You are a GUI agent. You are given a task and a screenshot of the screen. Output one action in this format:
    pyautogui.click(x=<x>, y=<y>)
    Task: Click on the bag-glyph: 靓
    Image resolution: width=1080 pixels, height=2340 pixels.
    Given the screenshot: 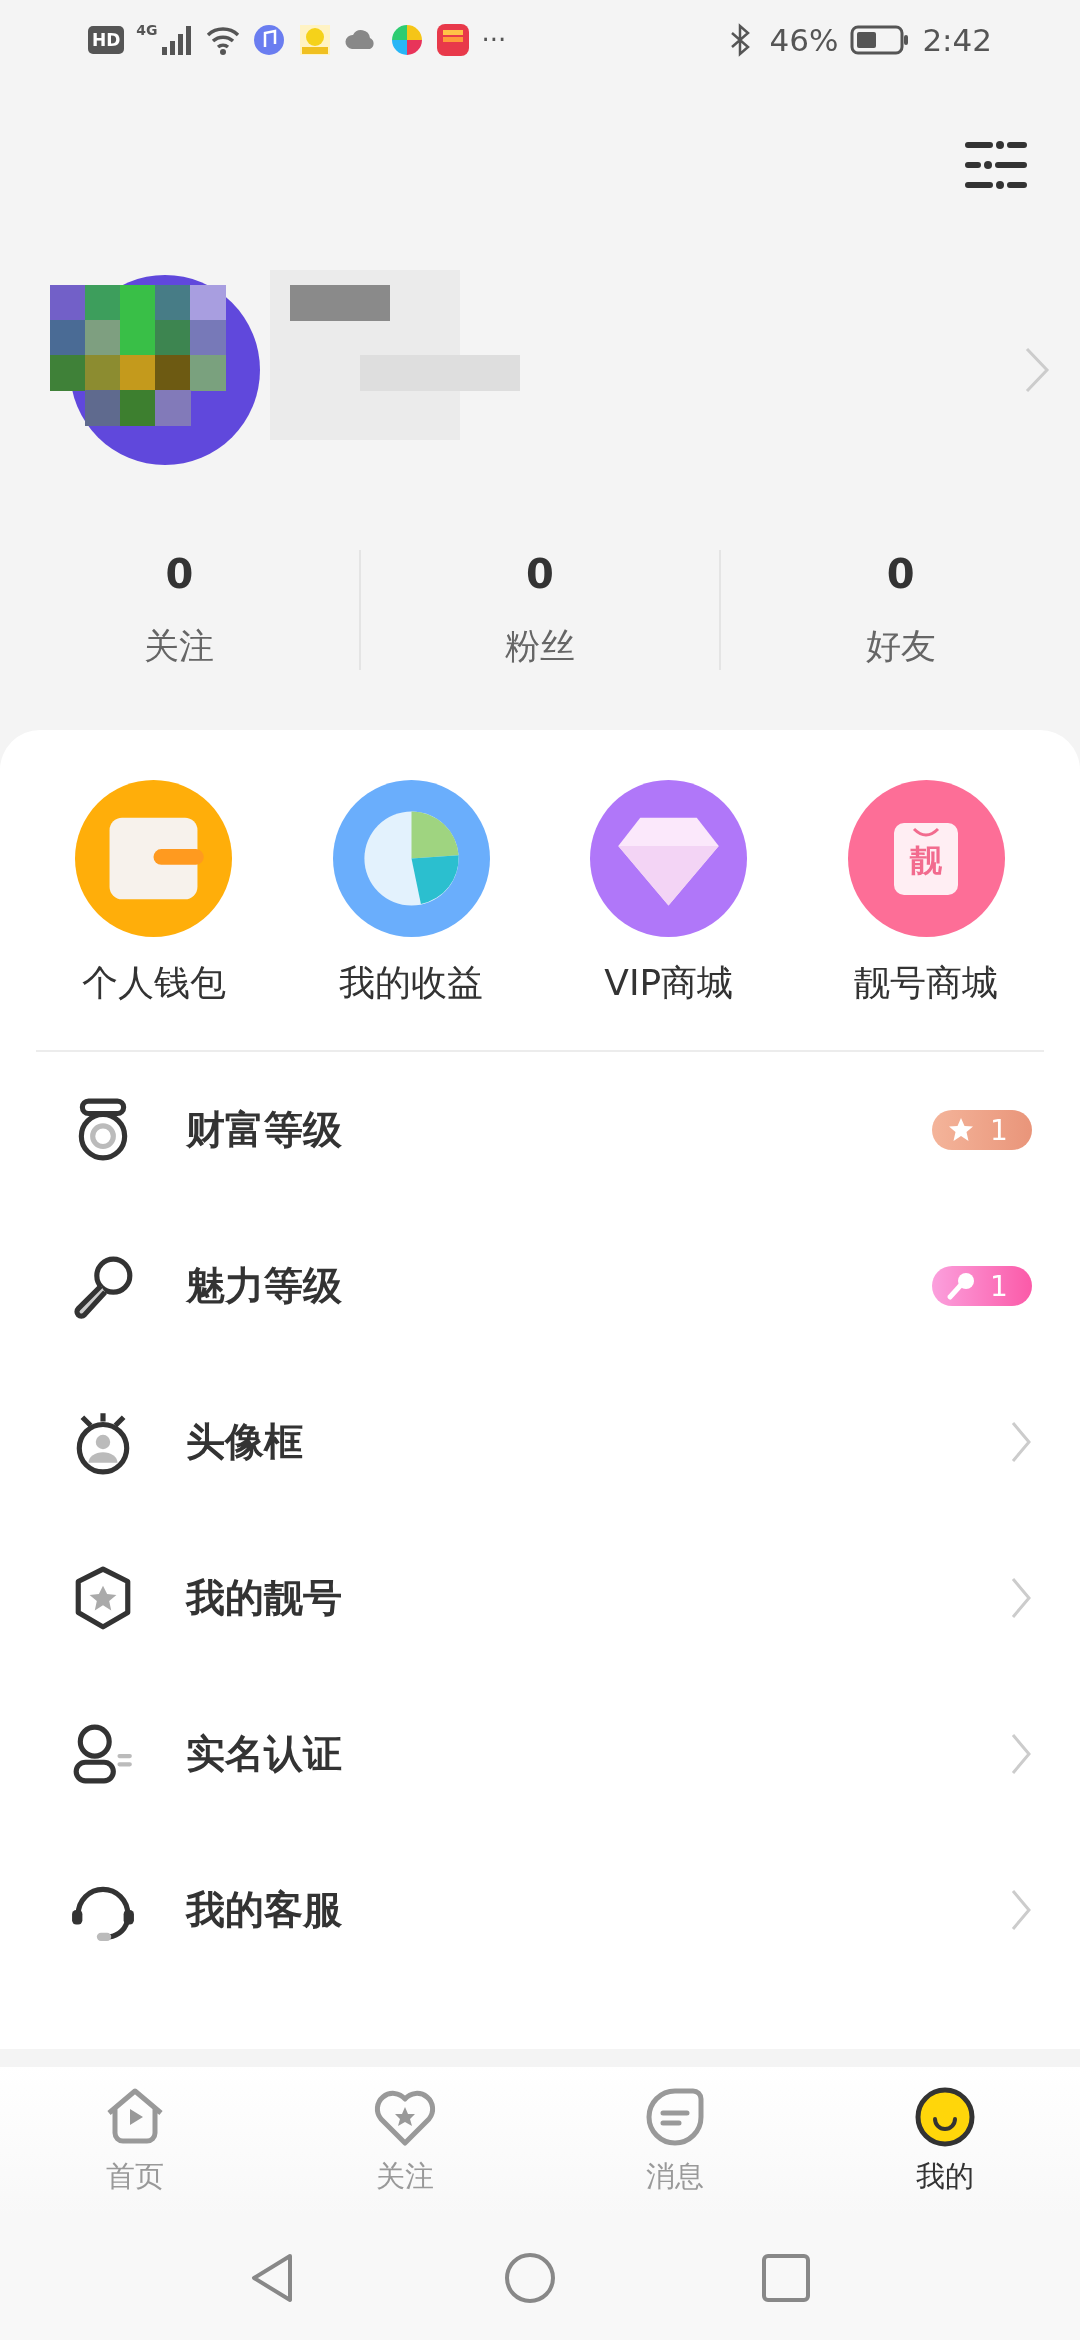 What is the action you would take?
    pyautogui.click(x=926, y=859)
    